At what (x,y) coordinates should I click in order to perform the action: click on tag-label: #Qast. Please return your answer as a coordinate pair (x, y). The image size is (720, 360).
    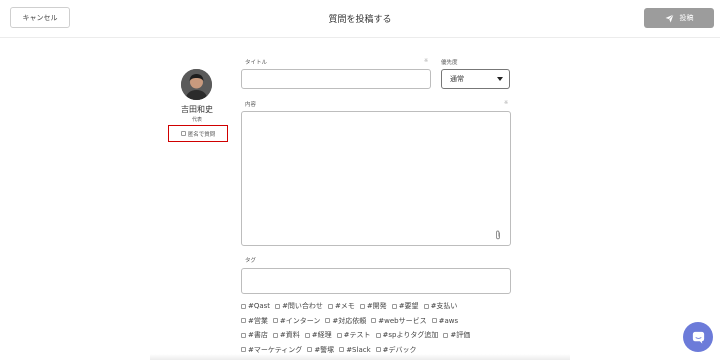
    Looking at the image, I should click on (259, 306).